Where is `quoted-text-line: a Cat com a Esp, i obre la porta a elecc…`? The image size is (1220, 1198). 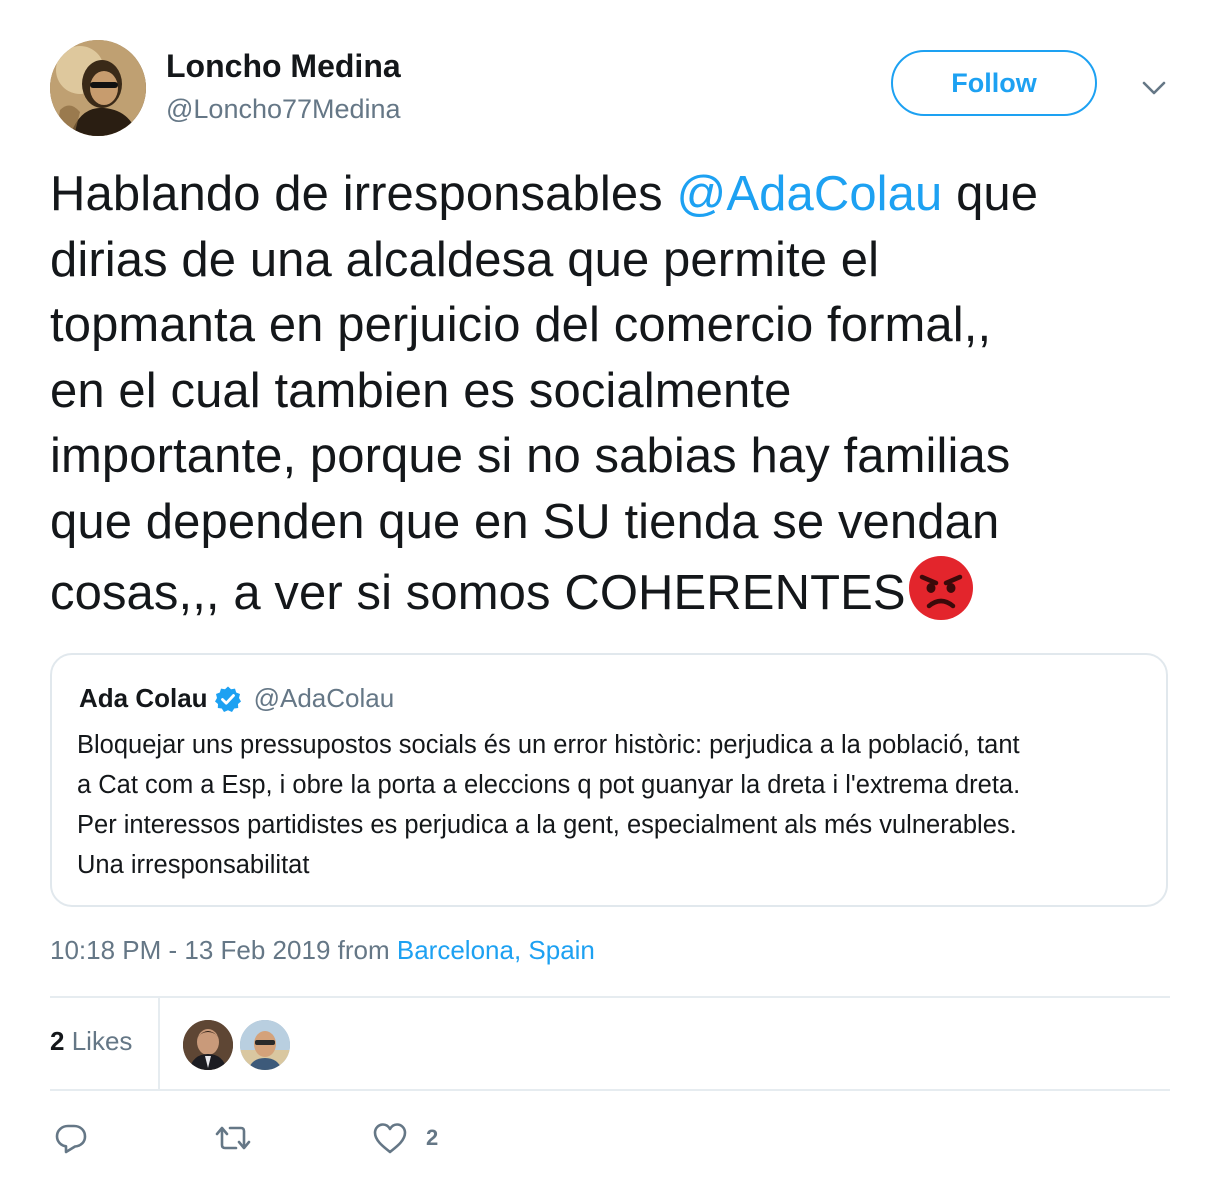
quoted-text-line: a Cat com a Esp, i obre la porta a elecc… is located at coordinates (549, 785).